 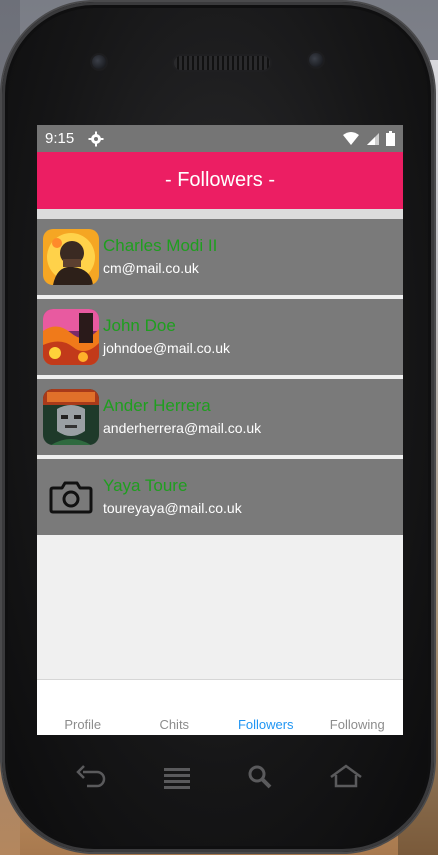 What do you see at coordinates (358, 707) in the screenshot?
I see `tab-following: Following` at bounding box center [358, 707].